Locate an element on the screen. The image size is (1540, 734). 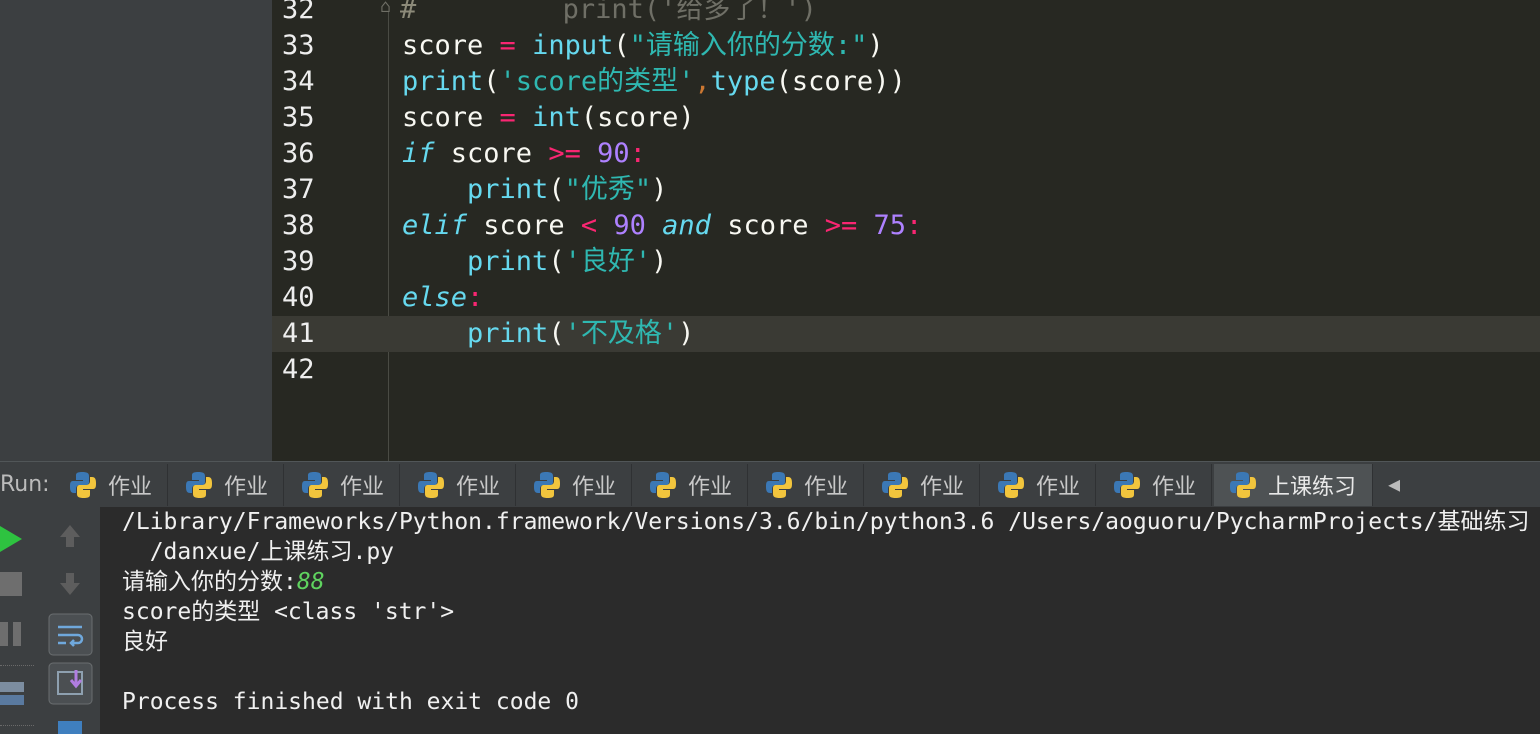
layout-icon is located at coordinates (13, 694).